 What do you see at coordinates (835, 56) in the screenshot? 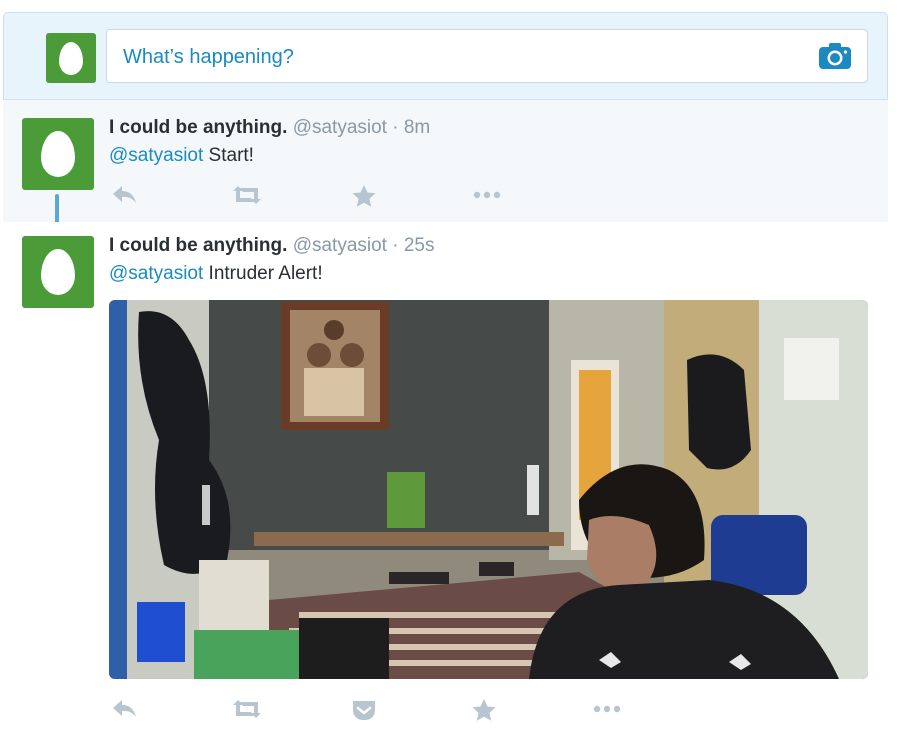
I see `camera-icon` at bounding box center [835, 56].